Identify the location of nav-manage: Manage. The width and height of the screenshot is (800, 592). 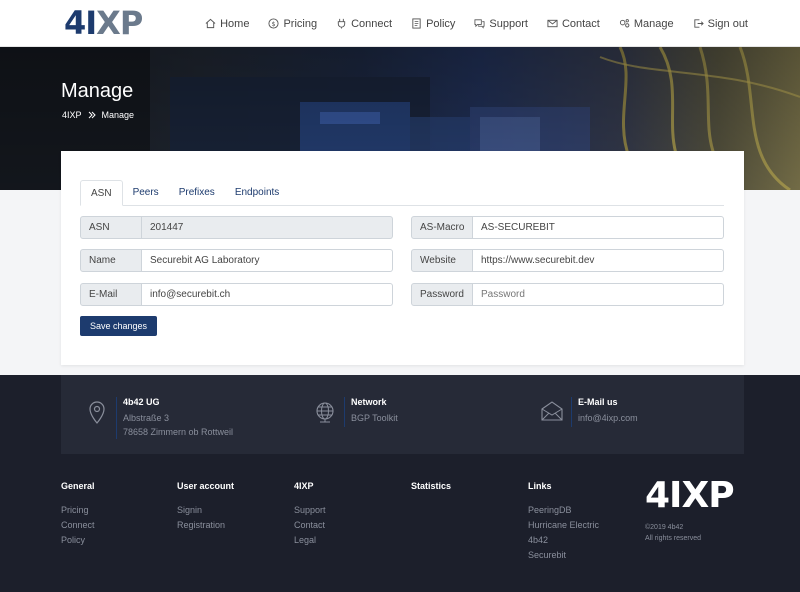
(646, 24).